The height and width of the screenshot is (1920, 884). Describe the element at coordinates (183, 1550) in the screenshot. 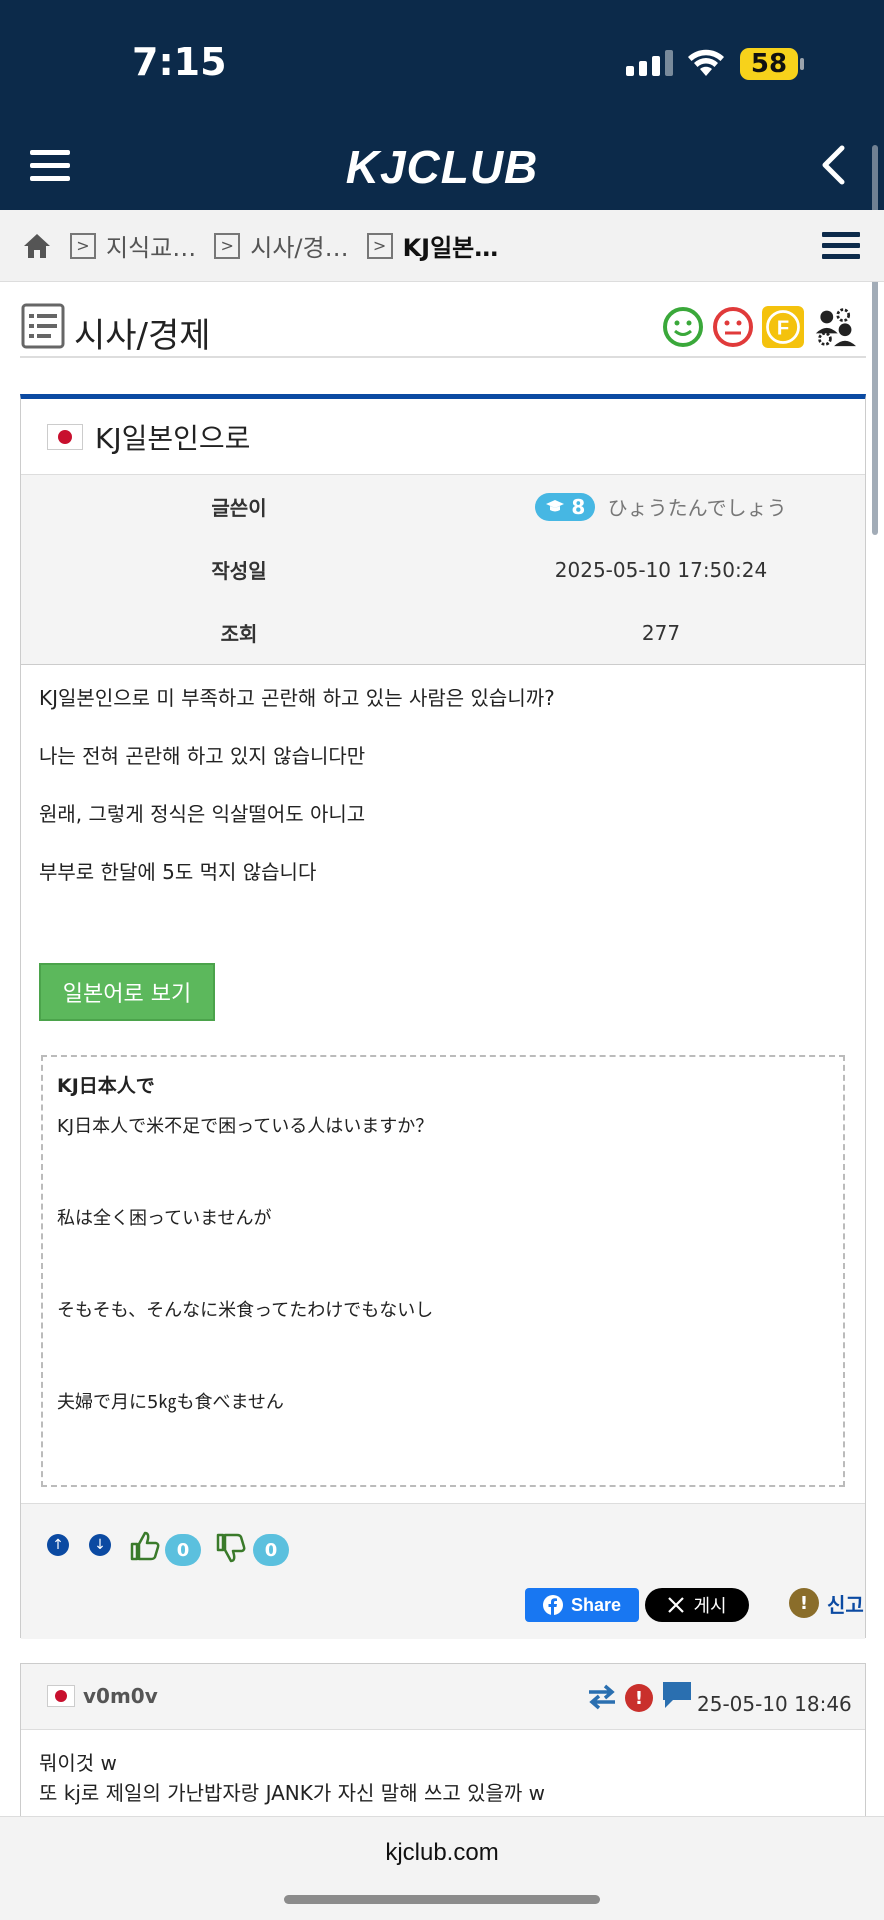

I see `like-count: 0` at that location.